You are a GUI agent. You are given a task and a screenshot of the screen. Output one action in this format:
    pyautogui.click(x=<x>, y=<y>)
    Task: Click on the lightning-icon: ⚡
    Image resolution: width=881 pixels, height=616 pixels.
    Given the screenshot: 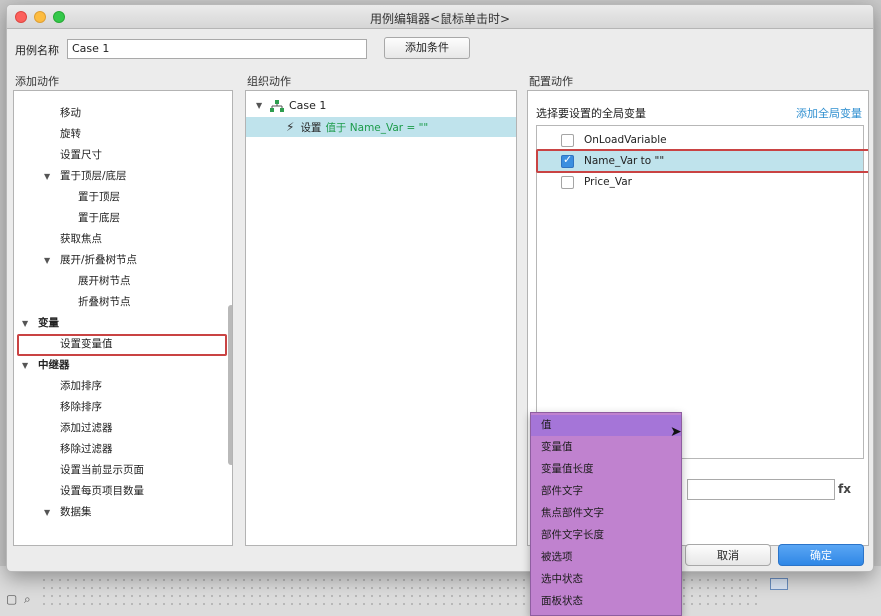 What is the action you would take?
    pyautogui.click(x=290, y=127)
    